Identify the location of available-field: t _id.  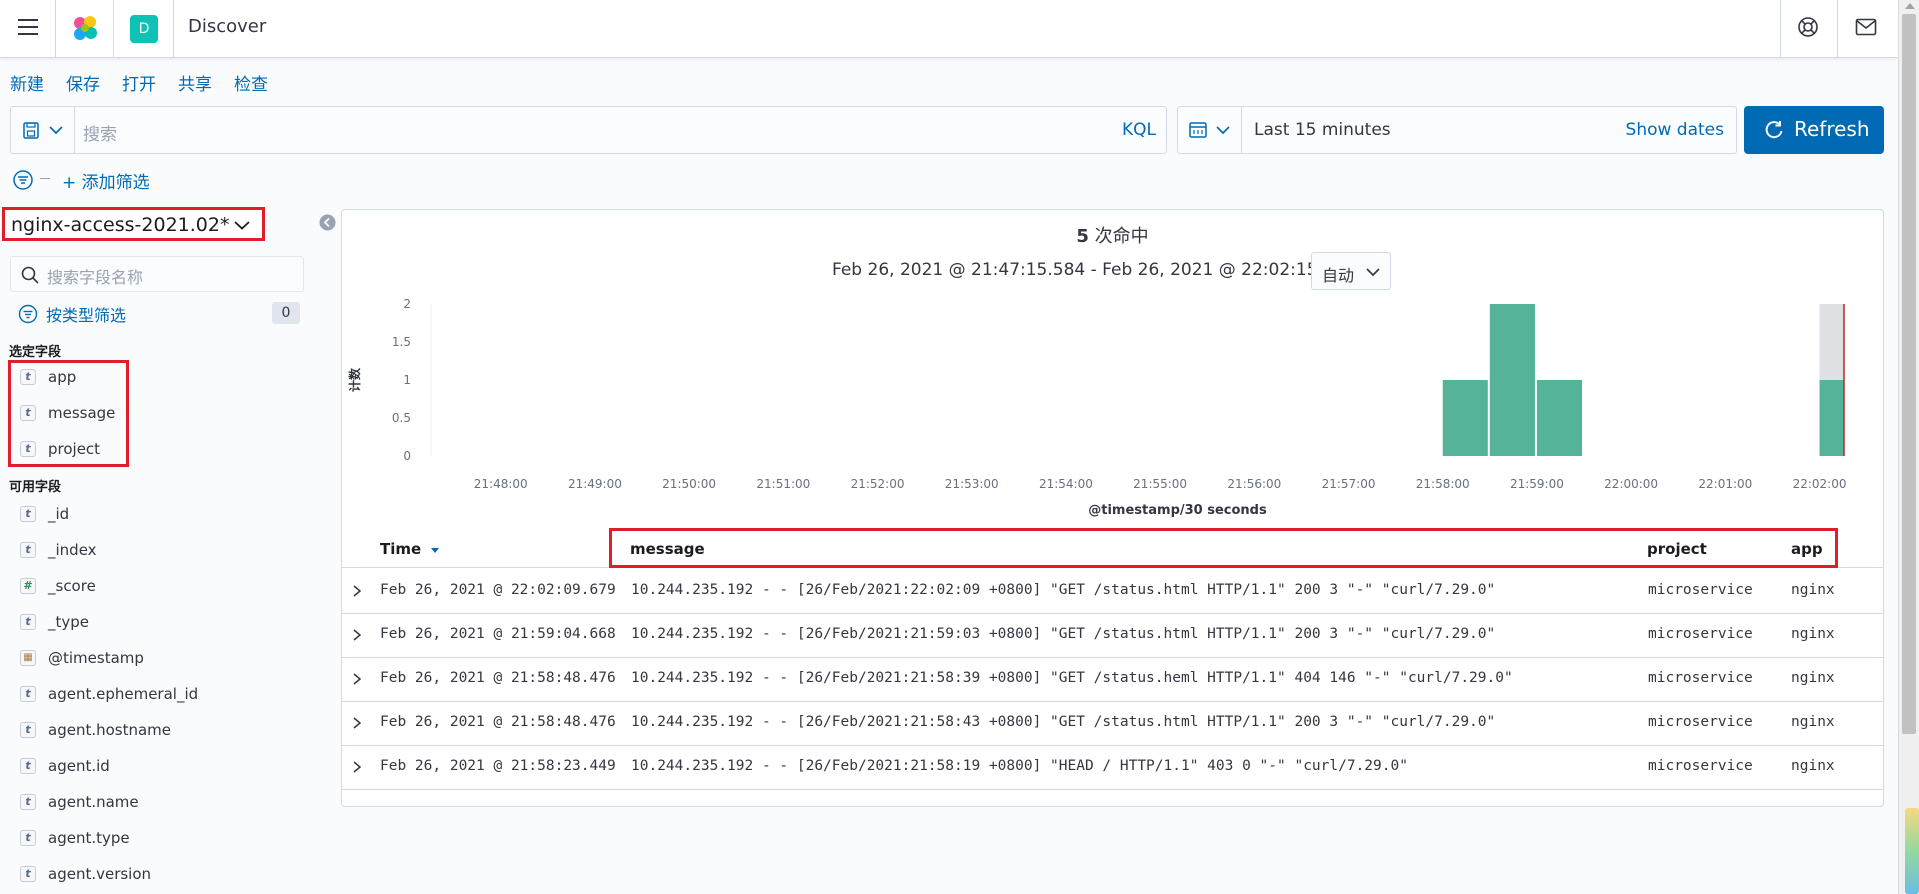
(44, 514).